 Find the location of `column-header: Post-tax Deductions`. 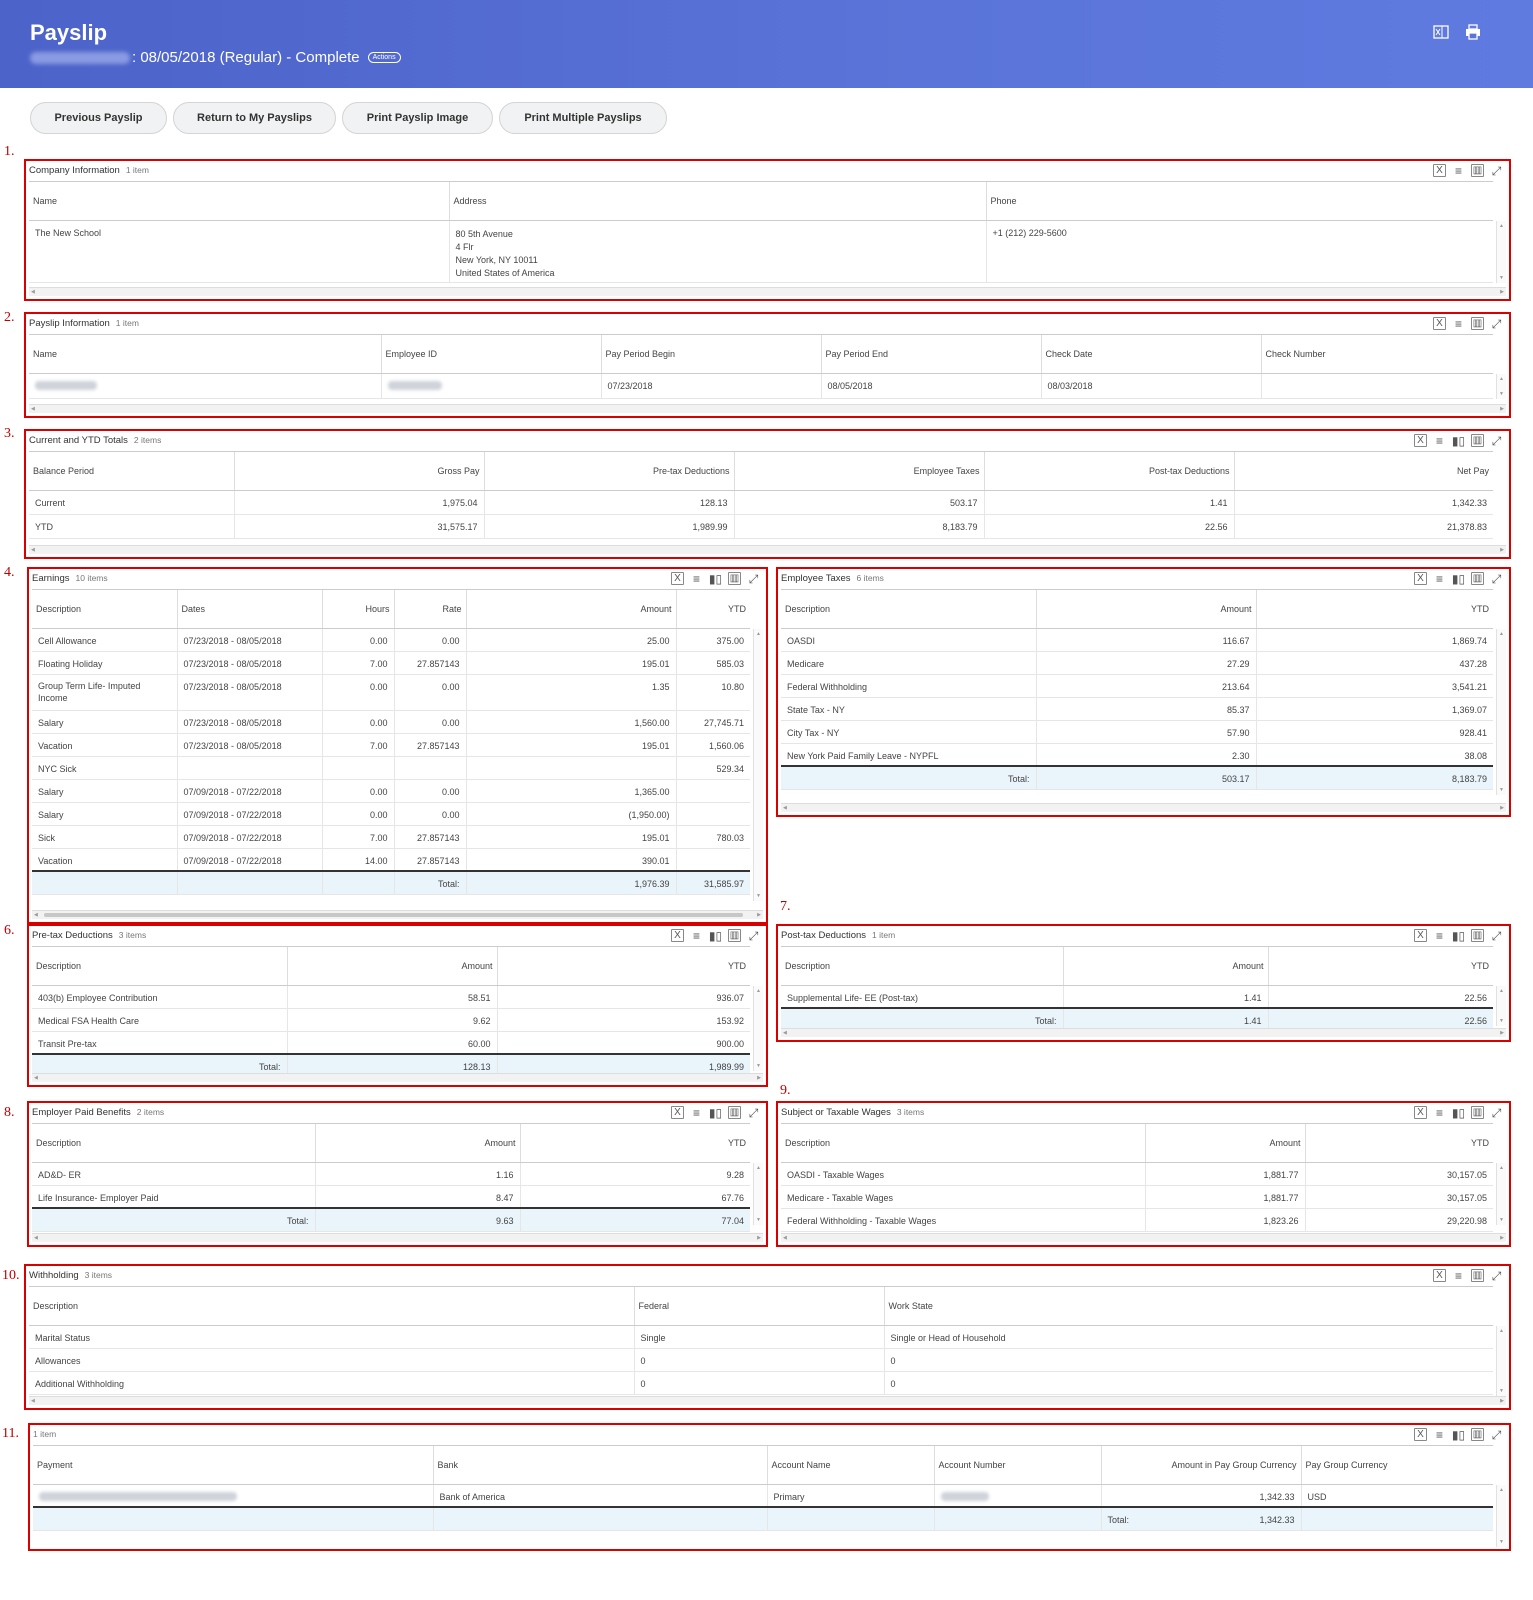

column-header: Post-tax Deductions is located at coordinates (1108, 471).